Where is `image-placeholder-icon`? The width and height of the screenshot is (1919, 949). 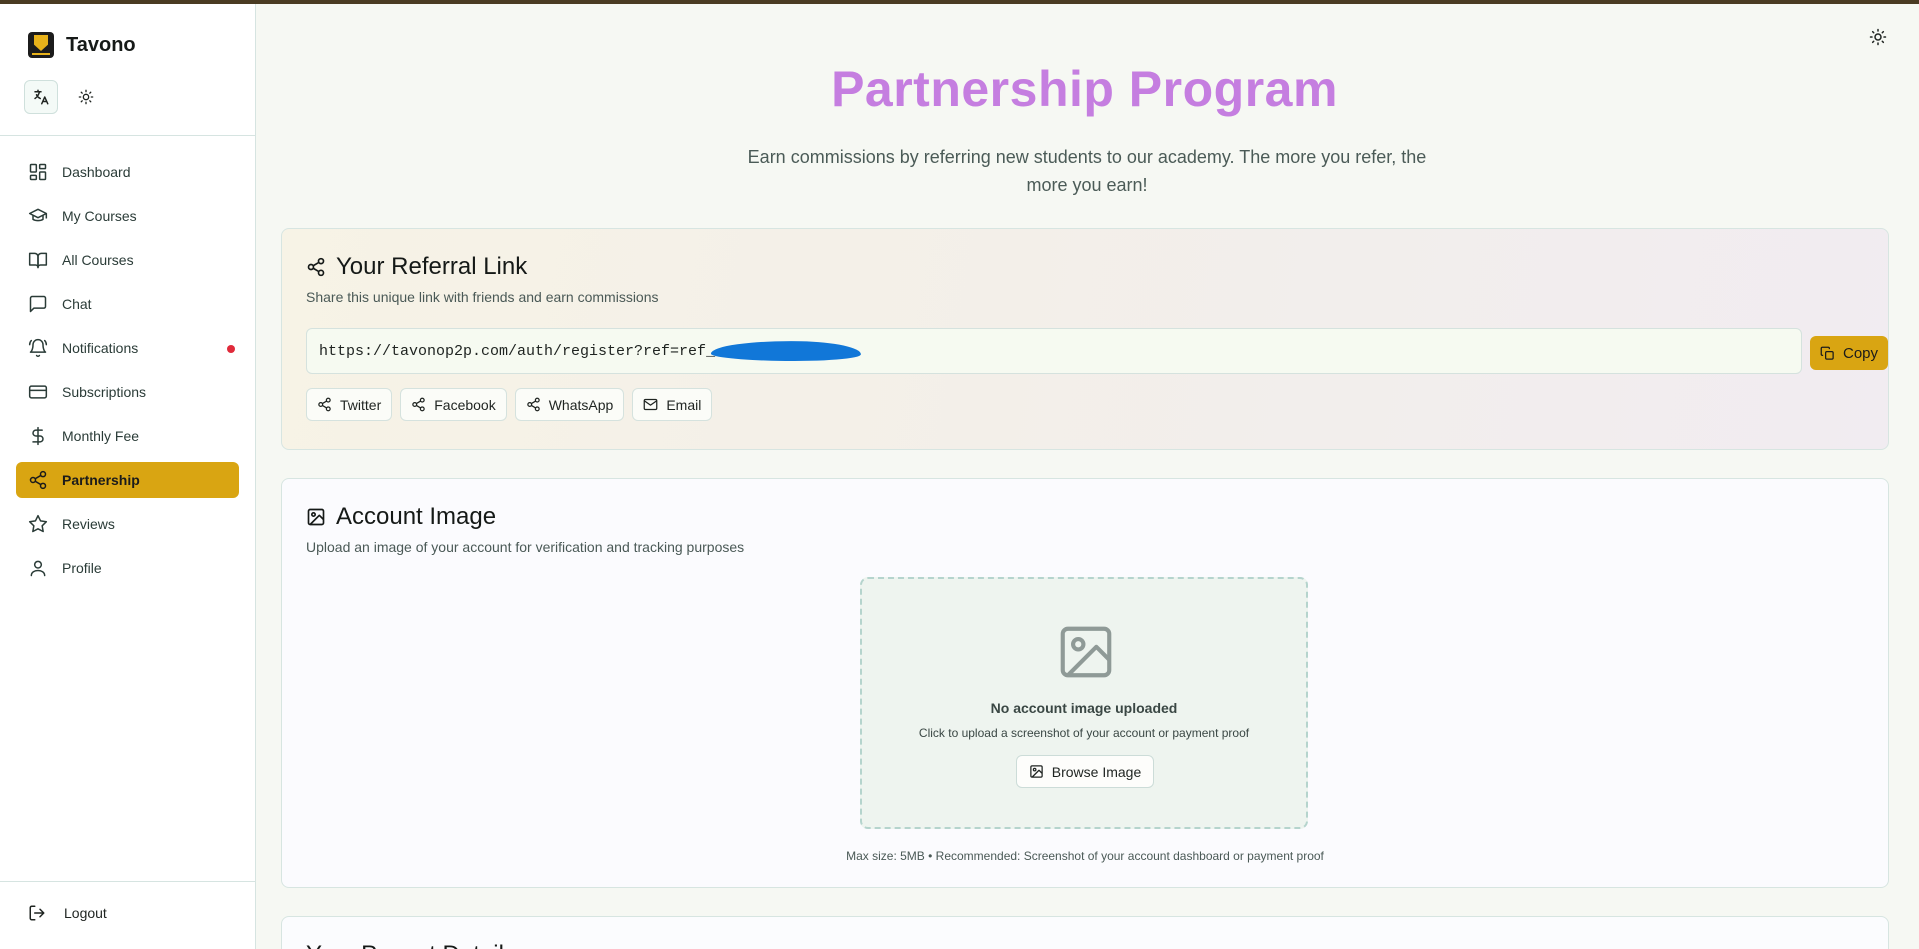 image-placeholder-icon is located at coordinates (1086, 652).